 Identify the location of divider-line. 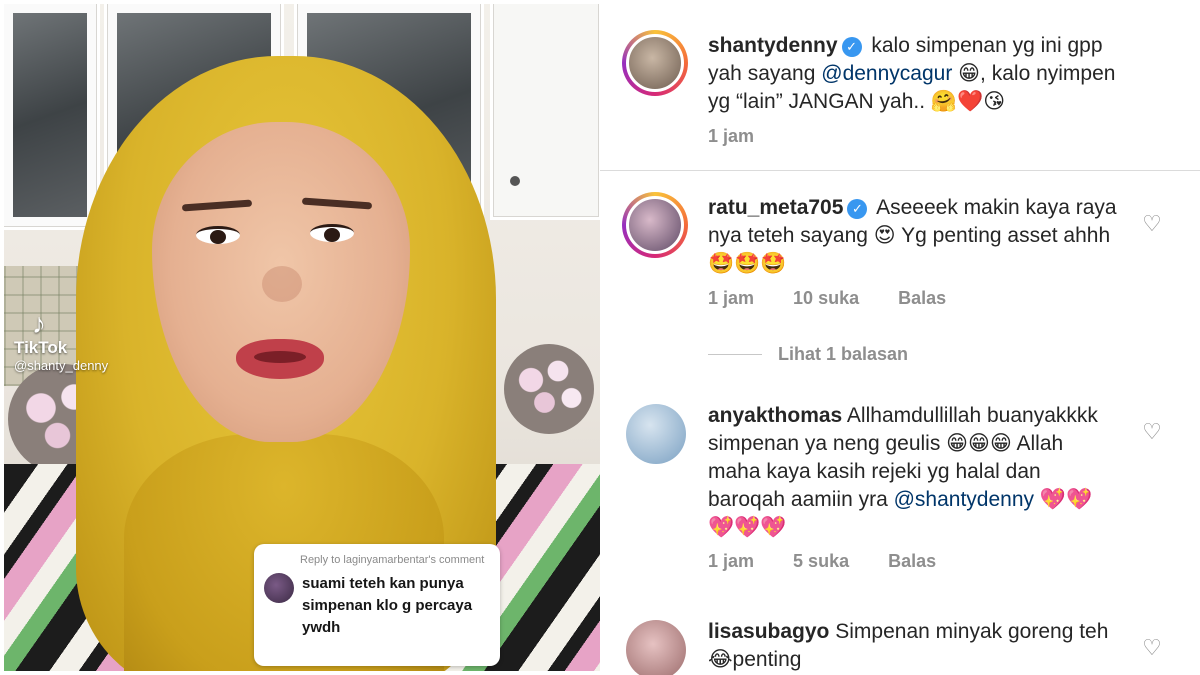
(735, 354).